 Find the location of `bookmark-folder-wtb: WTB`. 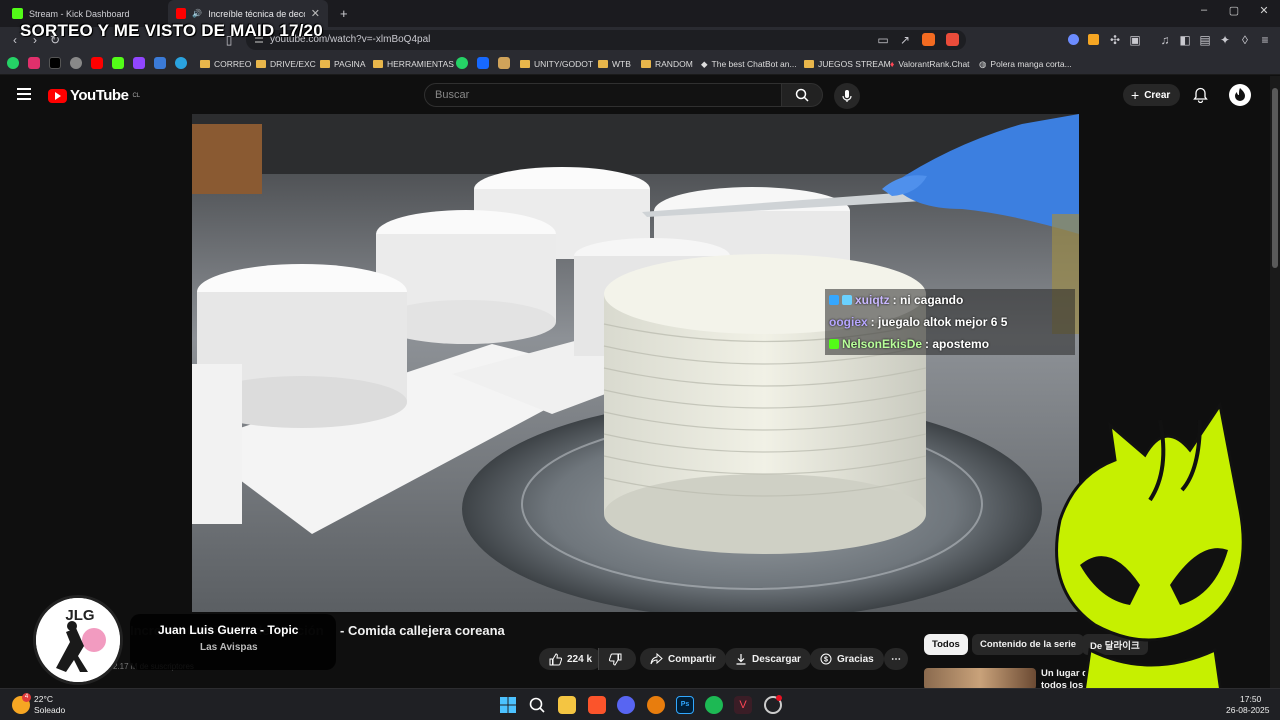

bookmark-folder-wtb: WTB is located at coordinates (614, 64).